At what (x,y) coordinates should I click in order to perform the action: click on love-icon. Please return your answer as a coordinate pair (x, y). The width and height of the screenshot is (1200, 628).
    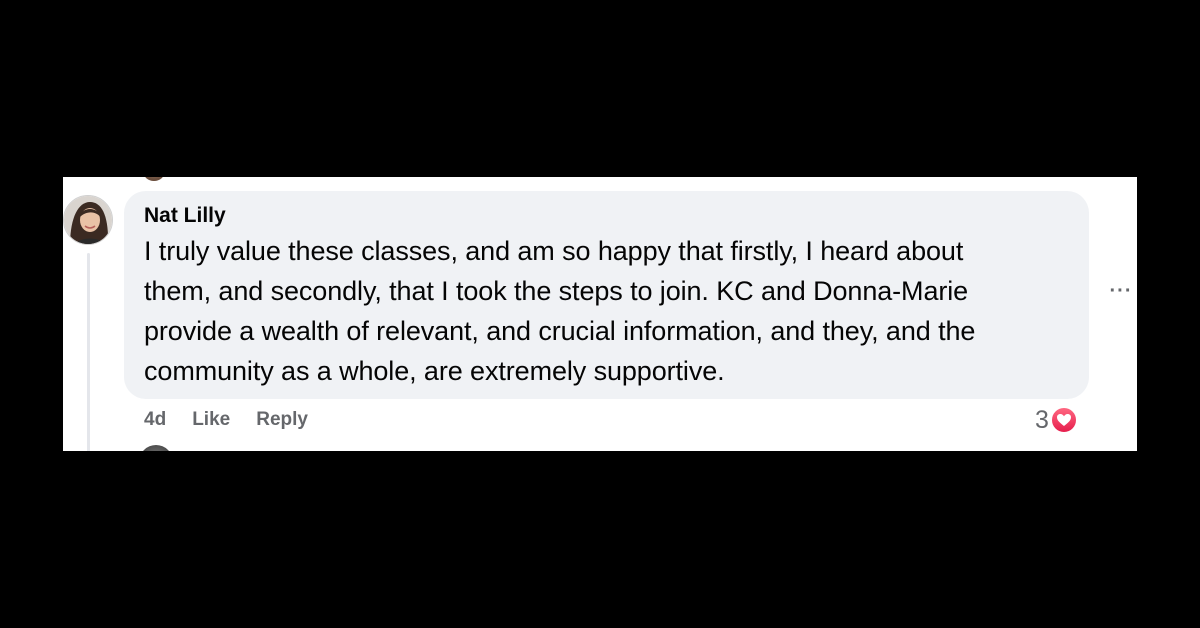
    Looking at the image, I should click on (1063, 420).